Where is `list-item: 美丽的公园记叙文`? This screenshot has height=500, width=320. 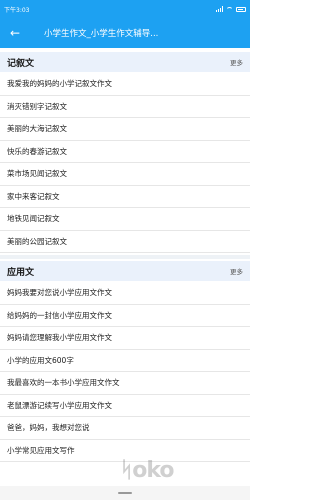 list-item: 美丽的公园记叙文 is located at coordinates (125, 242).